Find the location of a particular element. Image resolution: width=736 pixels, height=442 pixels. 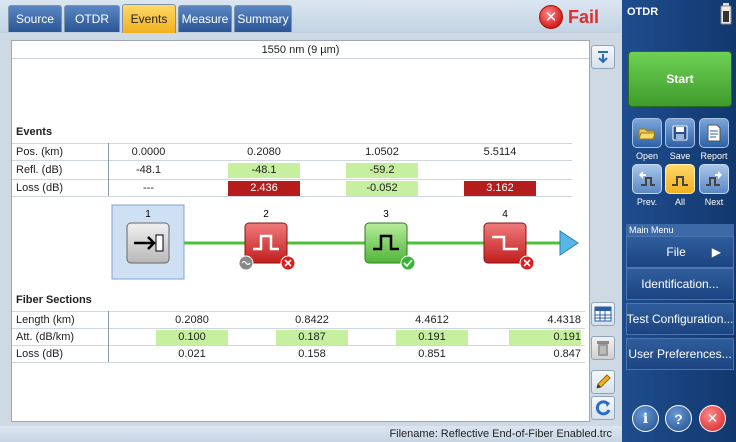

section-cell: 0.021 is located at coordinates (192, 354).